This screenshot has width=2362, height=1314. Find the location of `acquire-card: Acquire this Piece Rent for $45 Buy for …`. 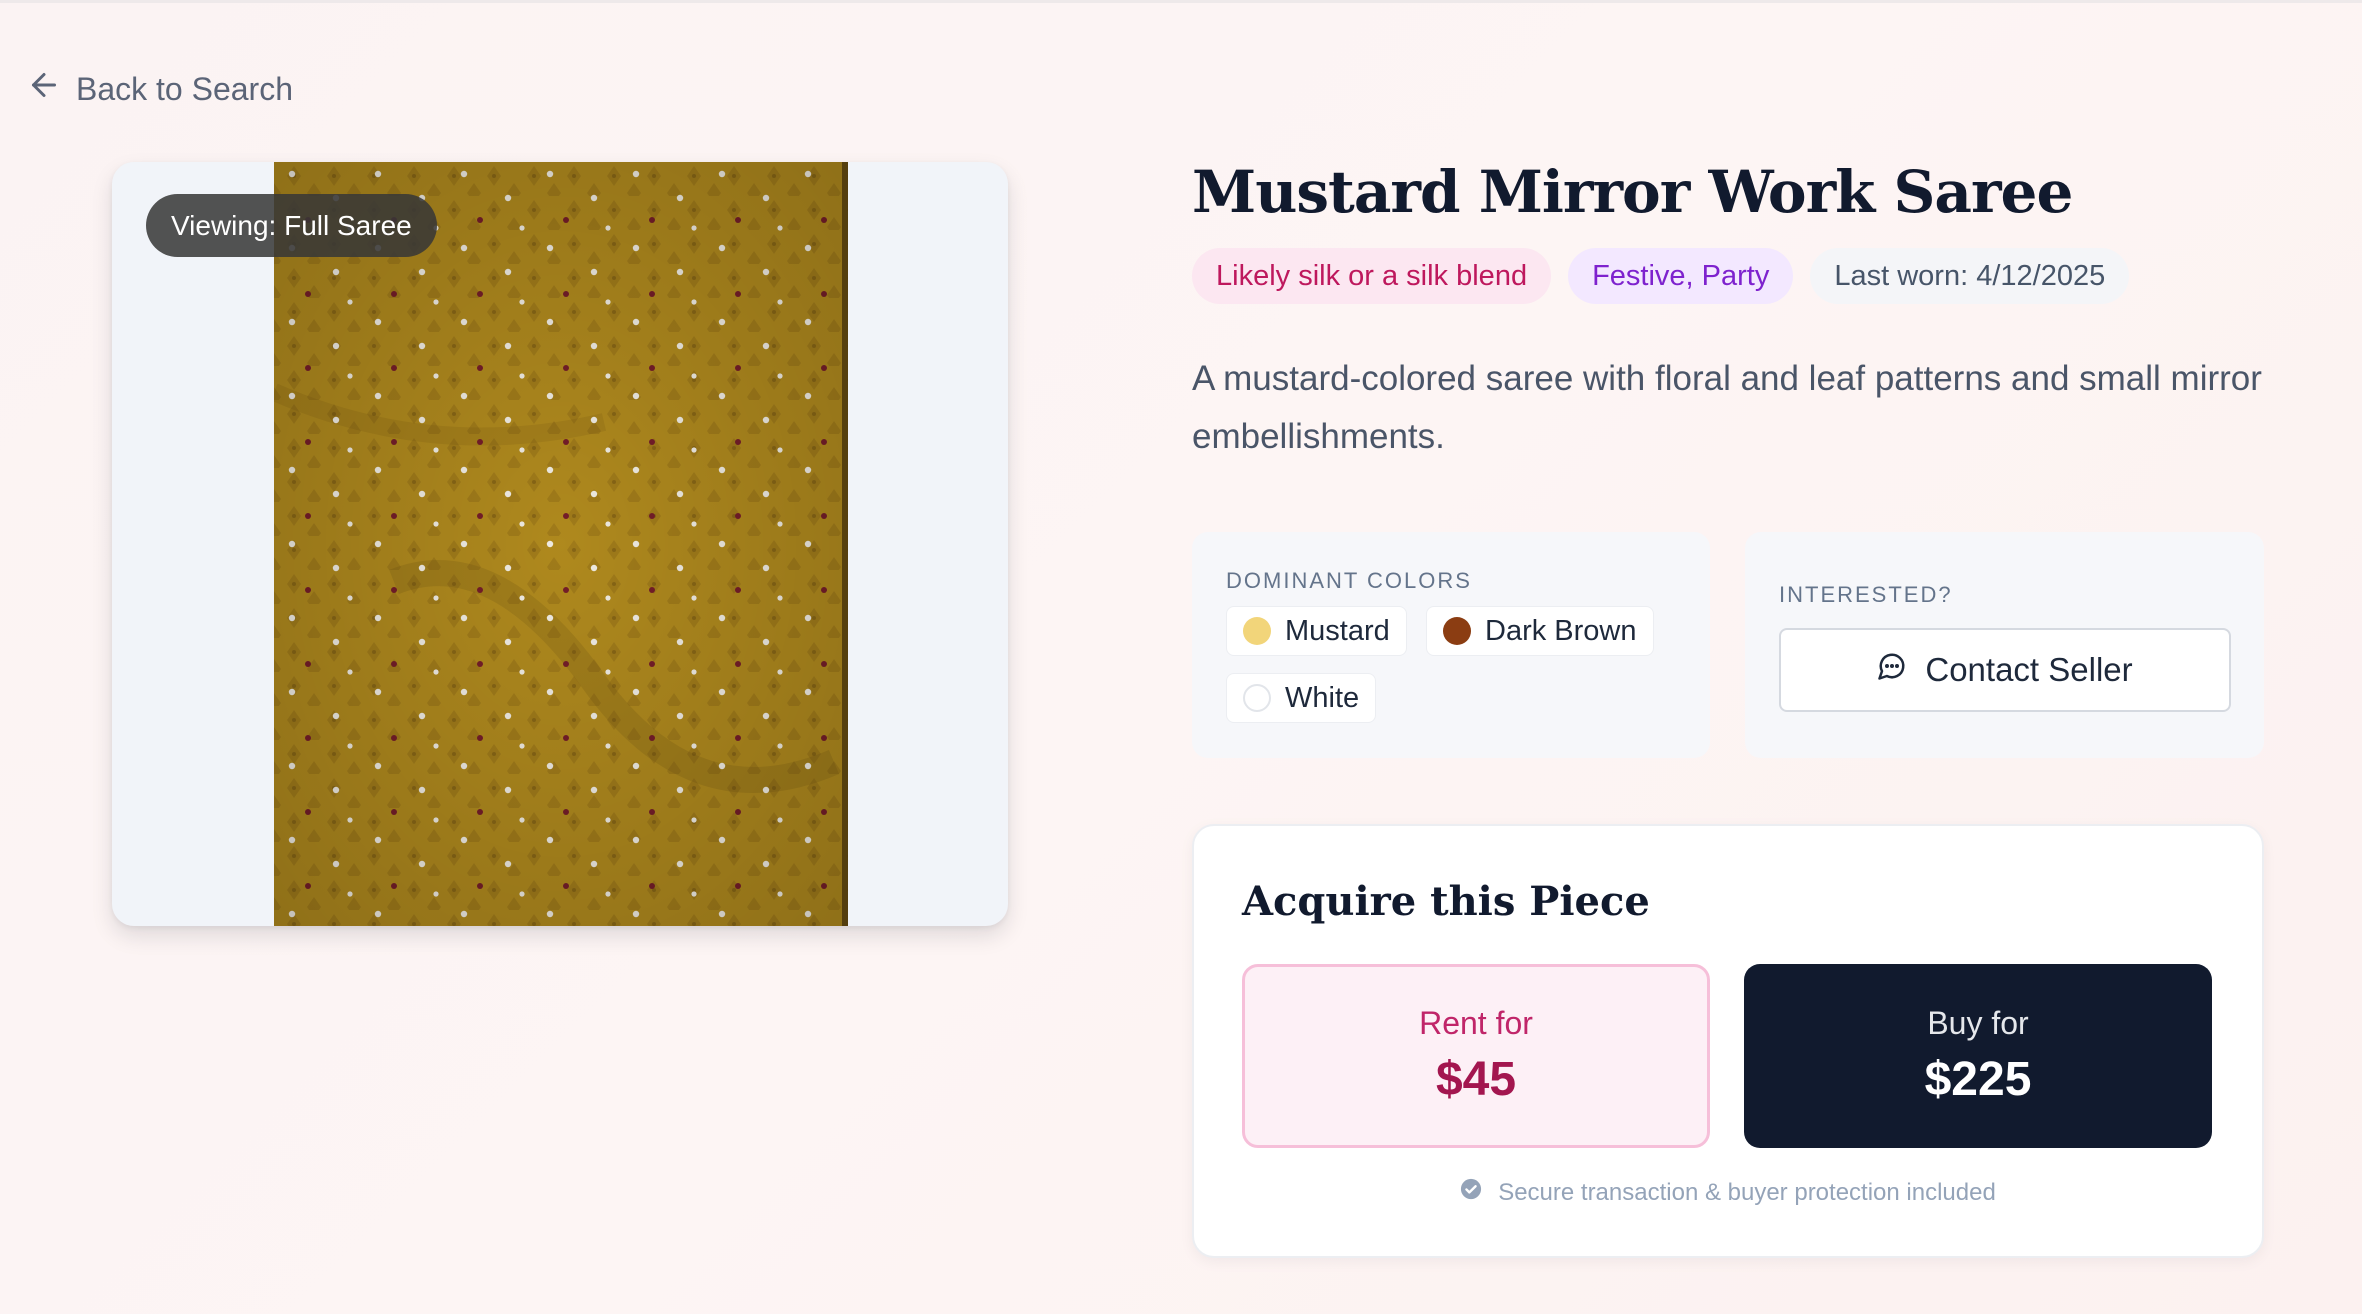

acquire-card: Acquire this Piece Rent for $45 Buy for … is located at coordinates (1728, 1041).